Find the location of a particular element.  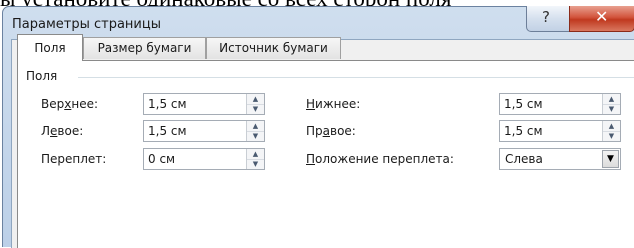

bottom-margin-spinner: ▲ ▼ is located at coordinates (560, 104).